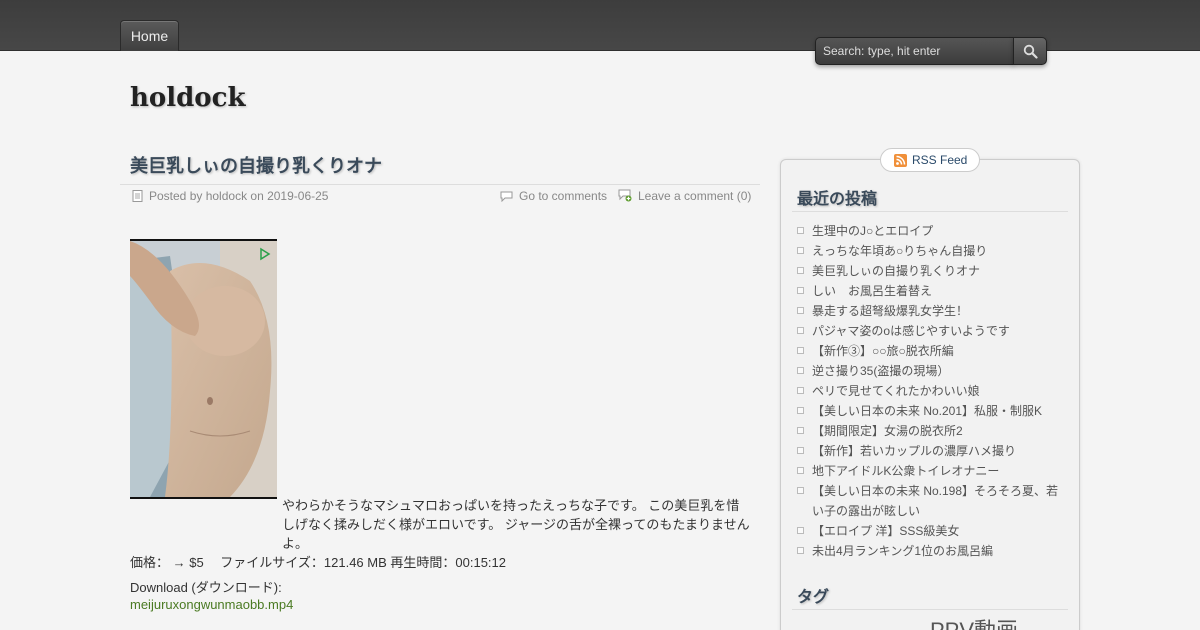 This screenshot has width=1200, height=630. I want to click on download-link: meijuruxongwunmaobb.mp4, so click(211, 604).